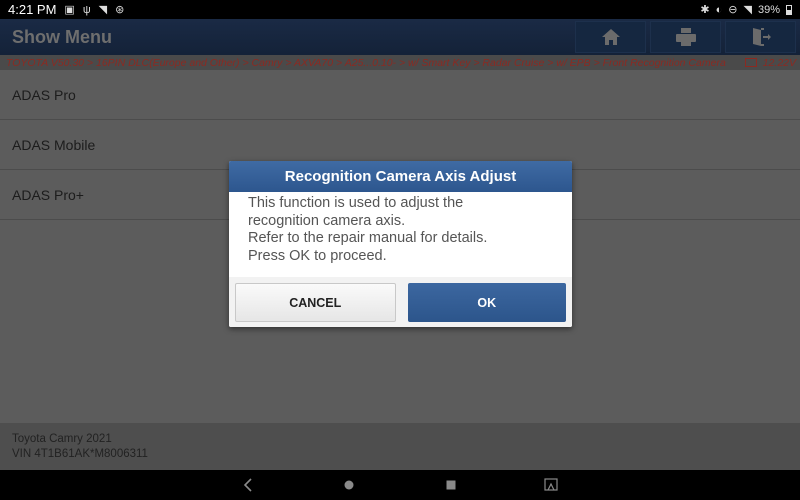 The height and width of the screenshot is (500, 800). I want to click on ok-button: OK, so click(486, 302).